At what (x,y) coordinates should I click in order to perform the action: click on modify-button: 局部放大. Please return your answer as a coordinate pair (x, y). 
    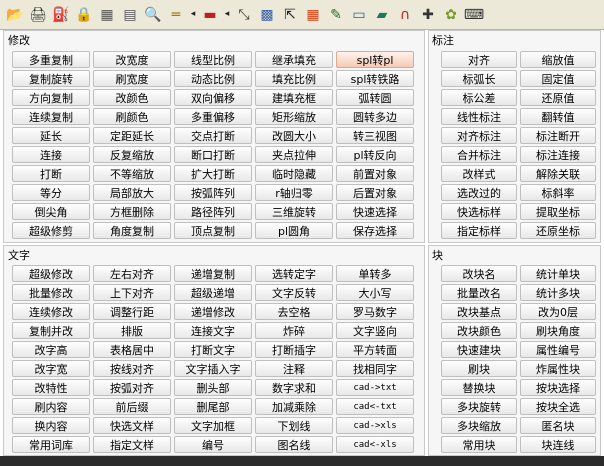
    Looking at the image, I should click on (132, 192).